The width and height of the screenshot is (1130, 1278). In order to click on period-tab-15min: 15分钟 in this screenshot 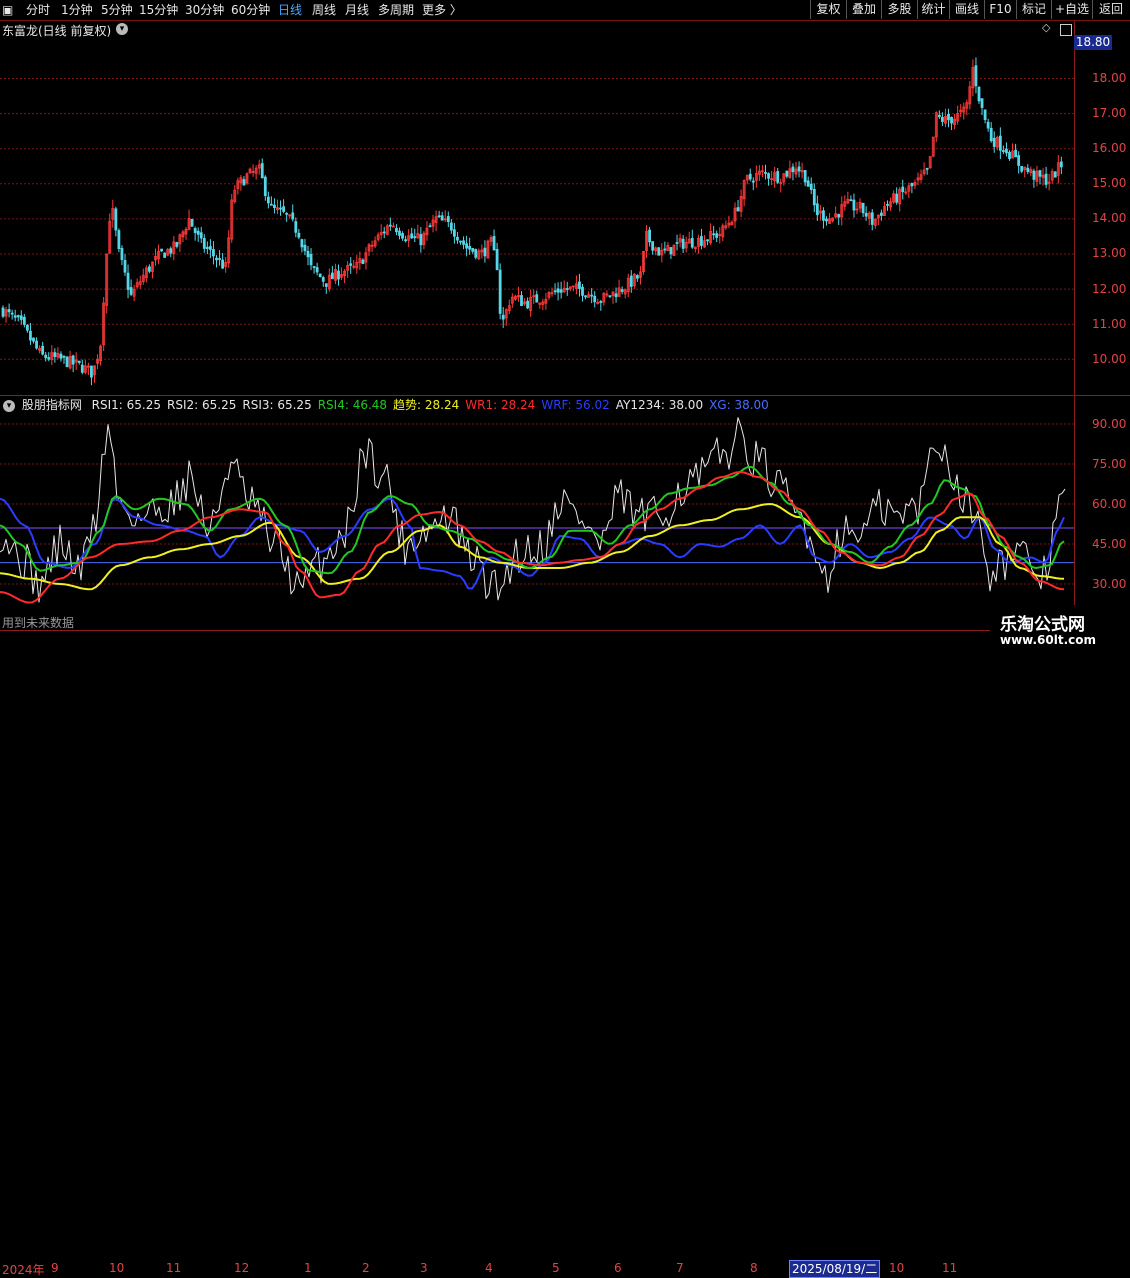, I will do `click(158, 10)`.